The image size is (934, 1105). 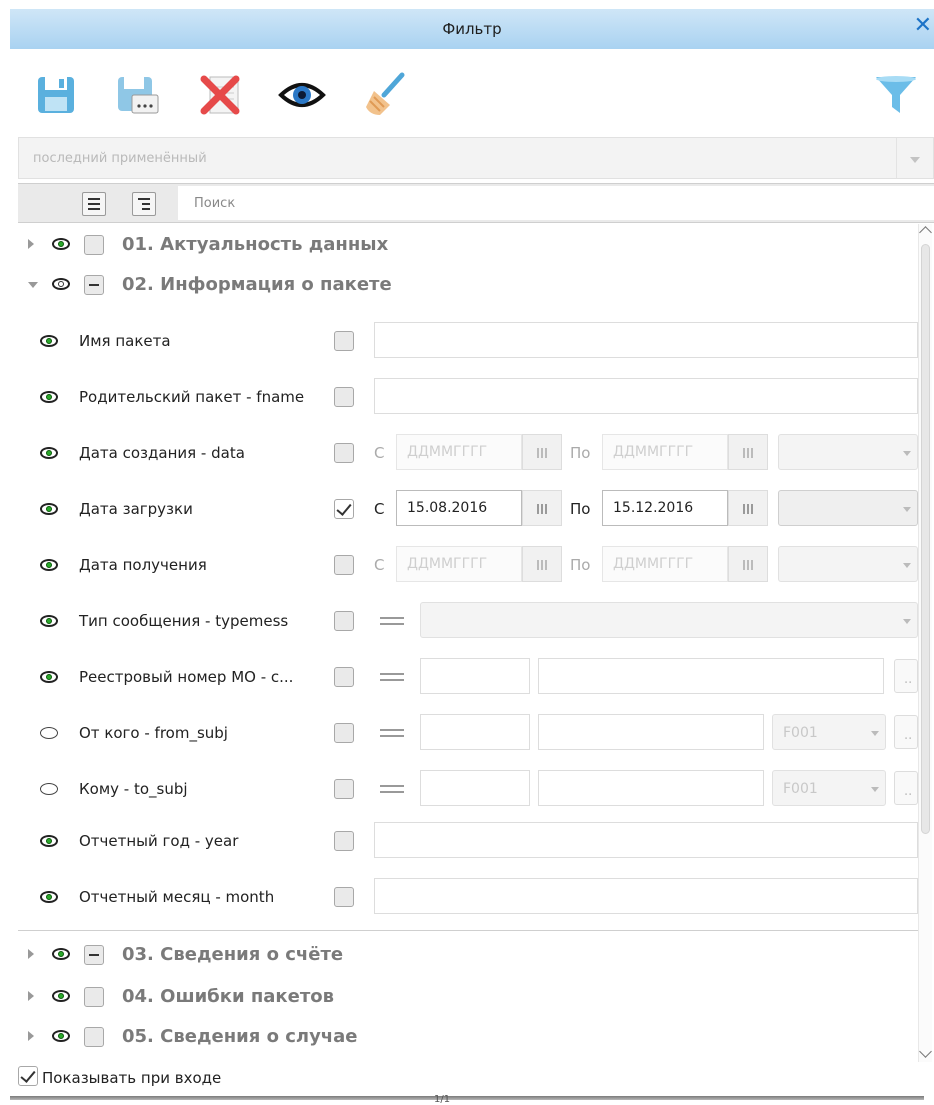 What do you see at coordinates (384, 95) in the screenshot?
I see `clear-broom-icon` at bounding box center [384, 95].